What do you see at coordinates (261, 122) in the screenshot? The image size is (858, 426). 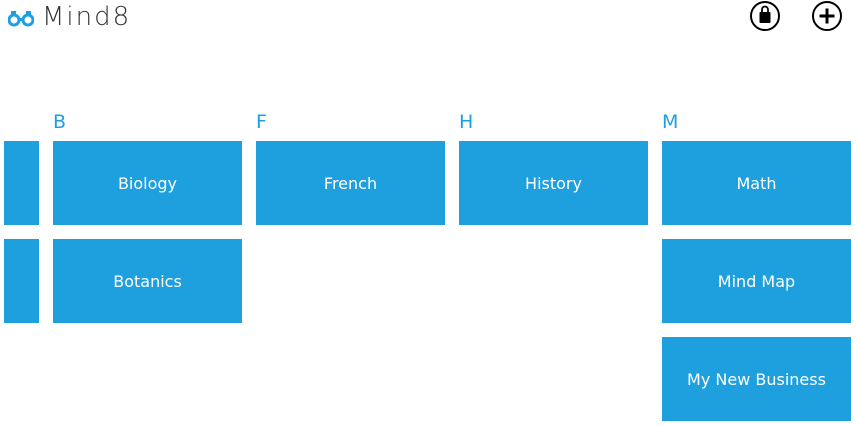 I see `group-header-f: F` at bounding box center [261, 122].